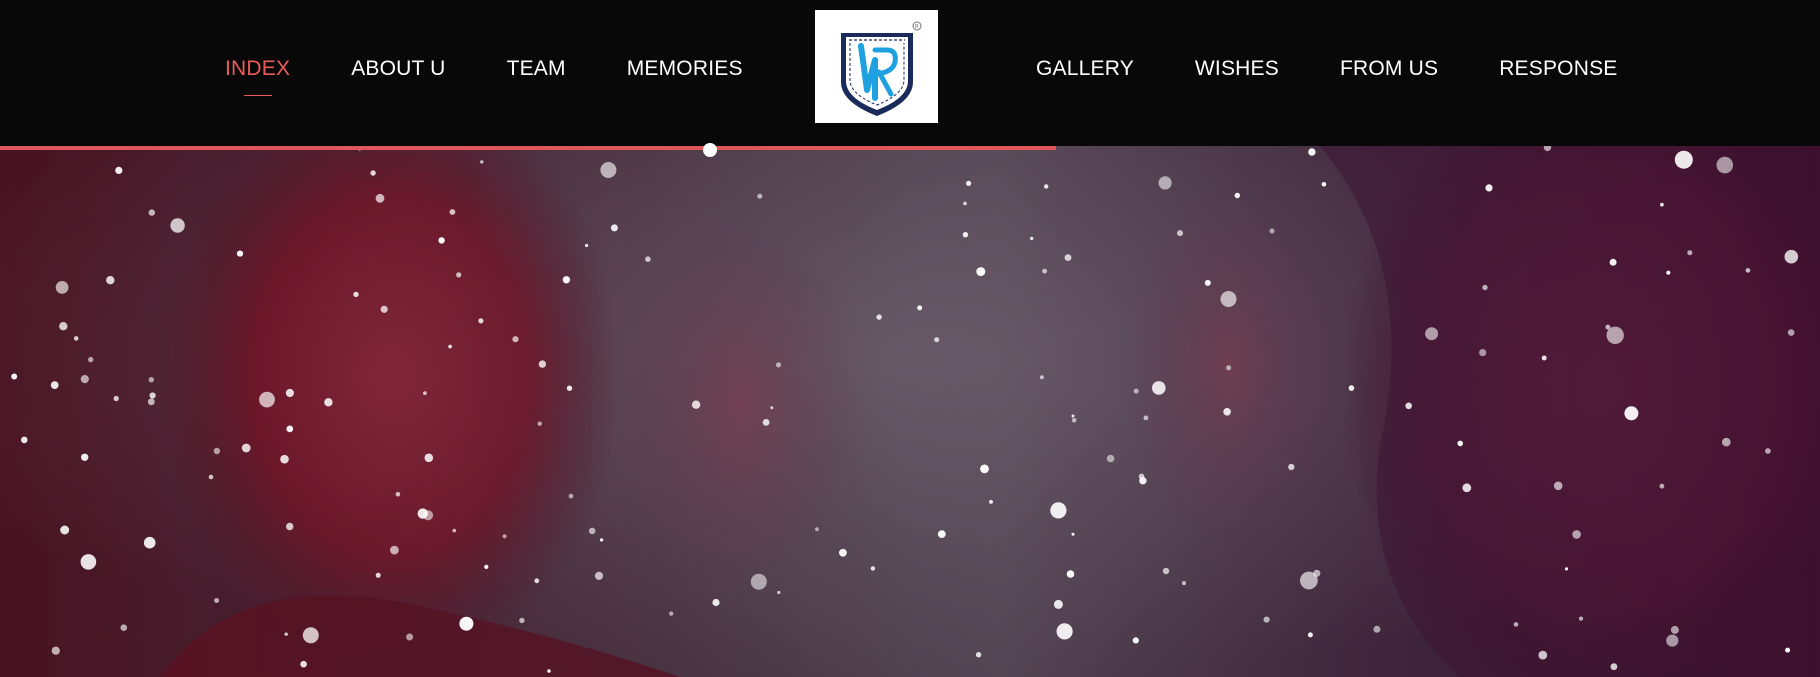 This screenshot has width=1820, height=677. I want to click on nav-item-response: RESPONSE, so click(1558, 69).